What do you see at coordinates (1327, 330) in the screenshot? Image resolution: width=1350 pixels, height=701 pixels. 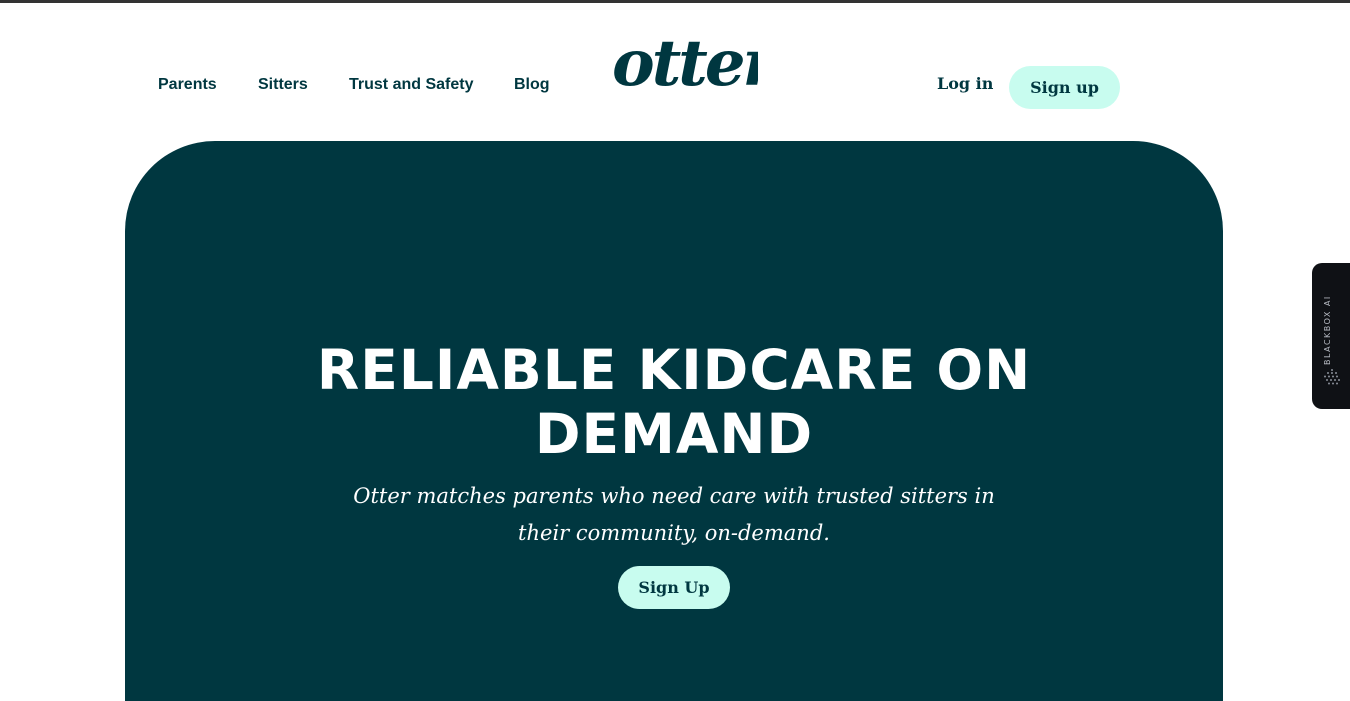 I see `blackbox-ai-label: BLACKBOX AI` at bounding box center [1327, 330].